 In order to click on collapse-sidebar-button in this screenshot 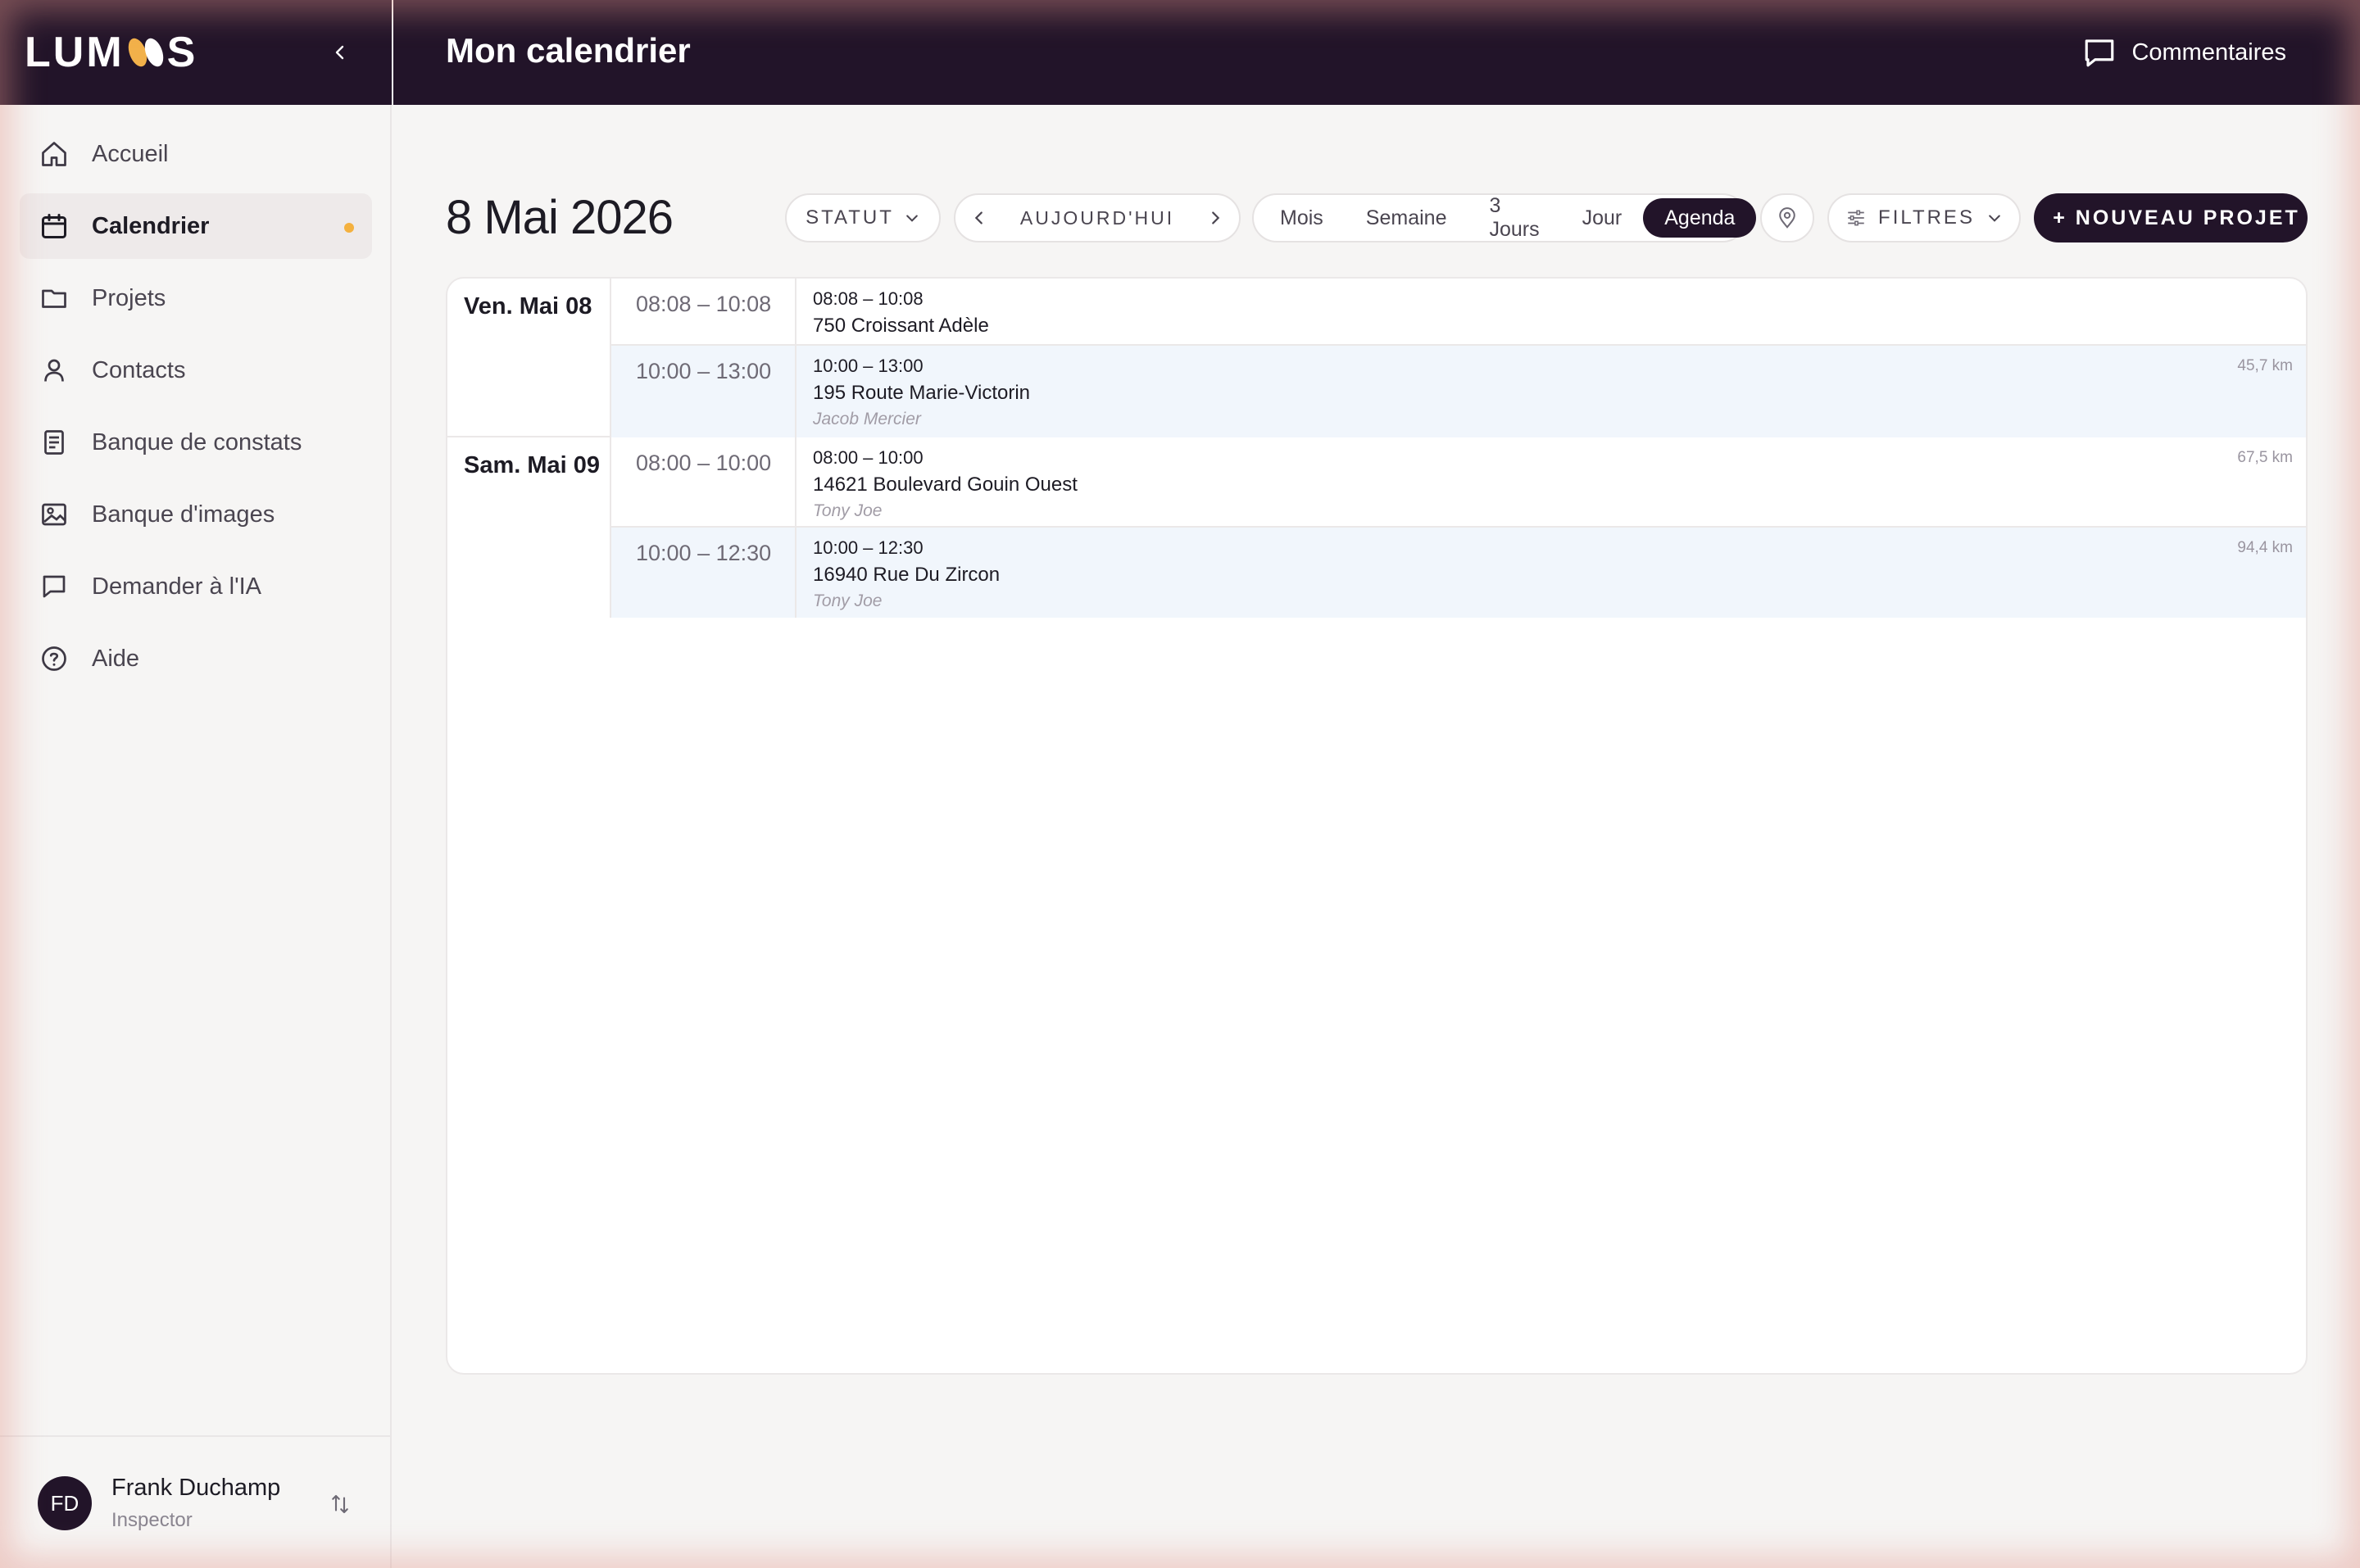, I will do `click(340, 52)`.